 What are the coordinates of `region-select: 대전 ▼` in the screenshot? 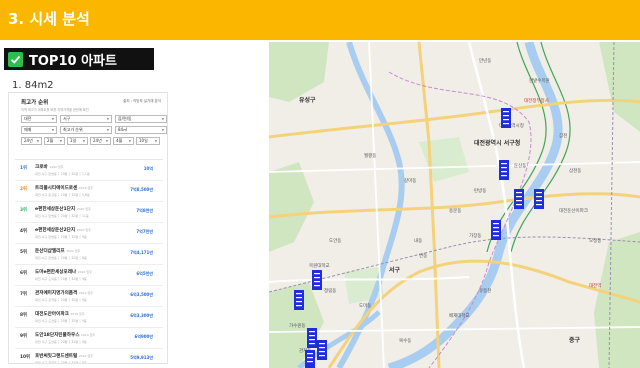 It's located at (39, 119).